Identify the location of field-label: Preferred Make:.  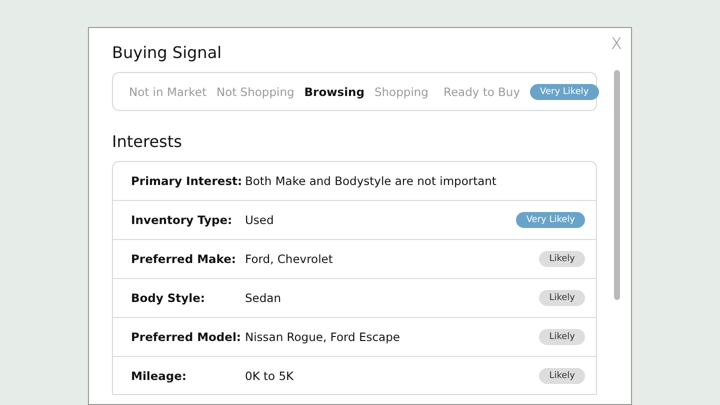
(184, 259).